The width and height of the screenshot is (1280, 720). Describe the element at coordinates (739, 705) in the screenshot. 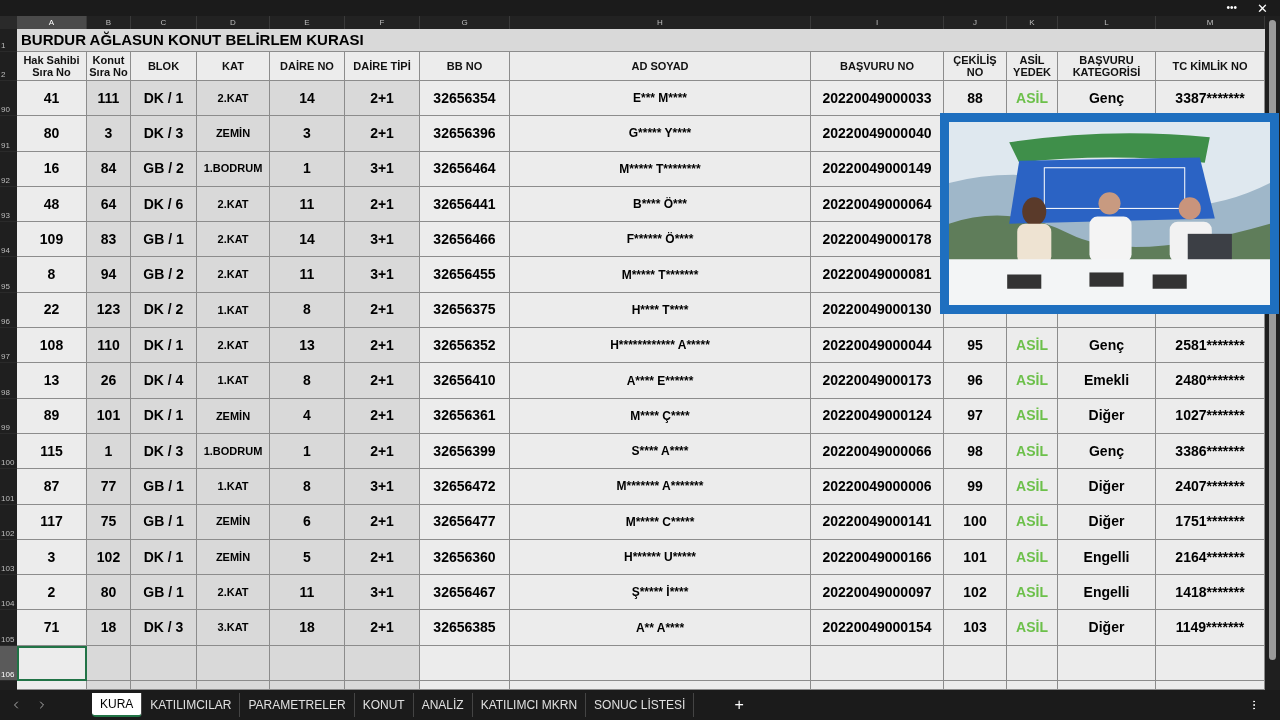

I see `add-sheet-button: +` at that location.